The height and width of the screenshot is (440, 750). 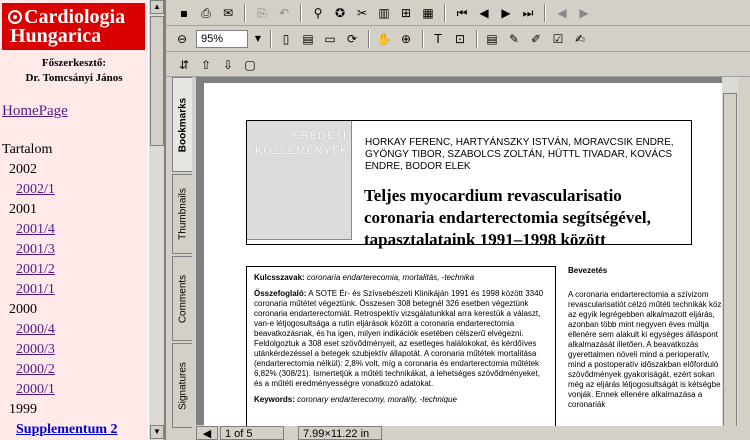 What do you see at coordinates (438, 39) in the screenshot?
I see `text-select-icon: T` at bounding box center [438, 39].